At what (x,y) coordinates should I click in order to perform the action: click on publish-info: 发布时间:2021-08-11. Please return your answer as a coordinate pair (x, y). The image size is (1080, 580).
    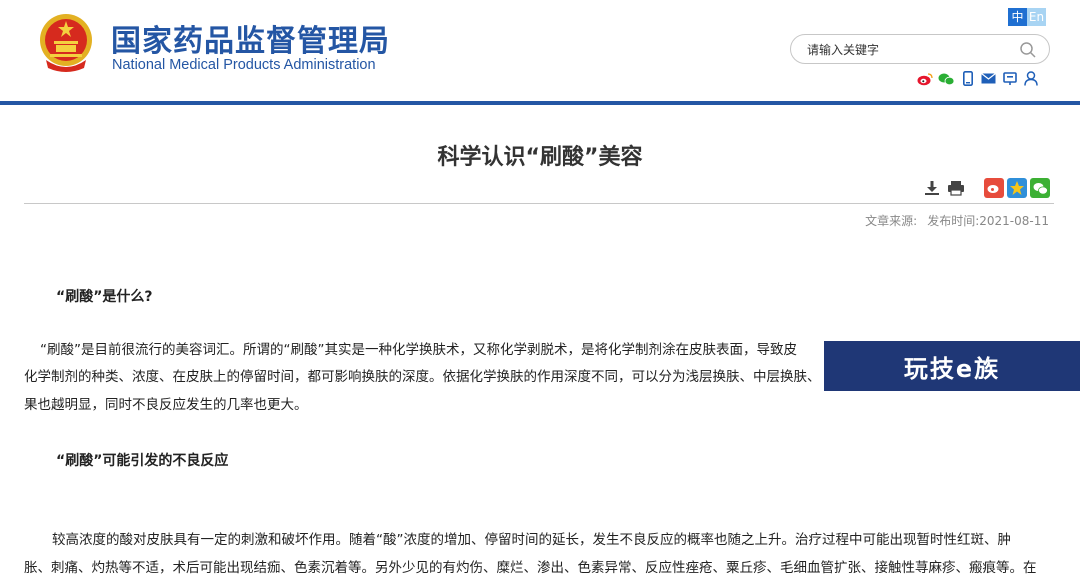
    Looking at the image, I should click on (988, 220).